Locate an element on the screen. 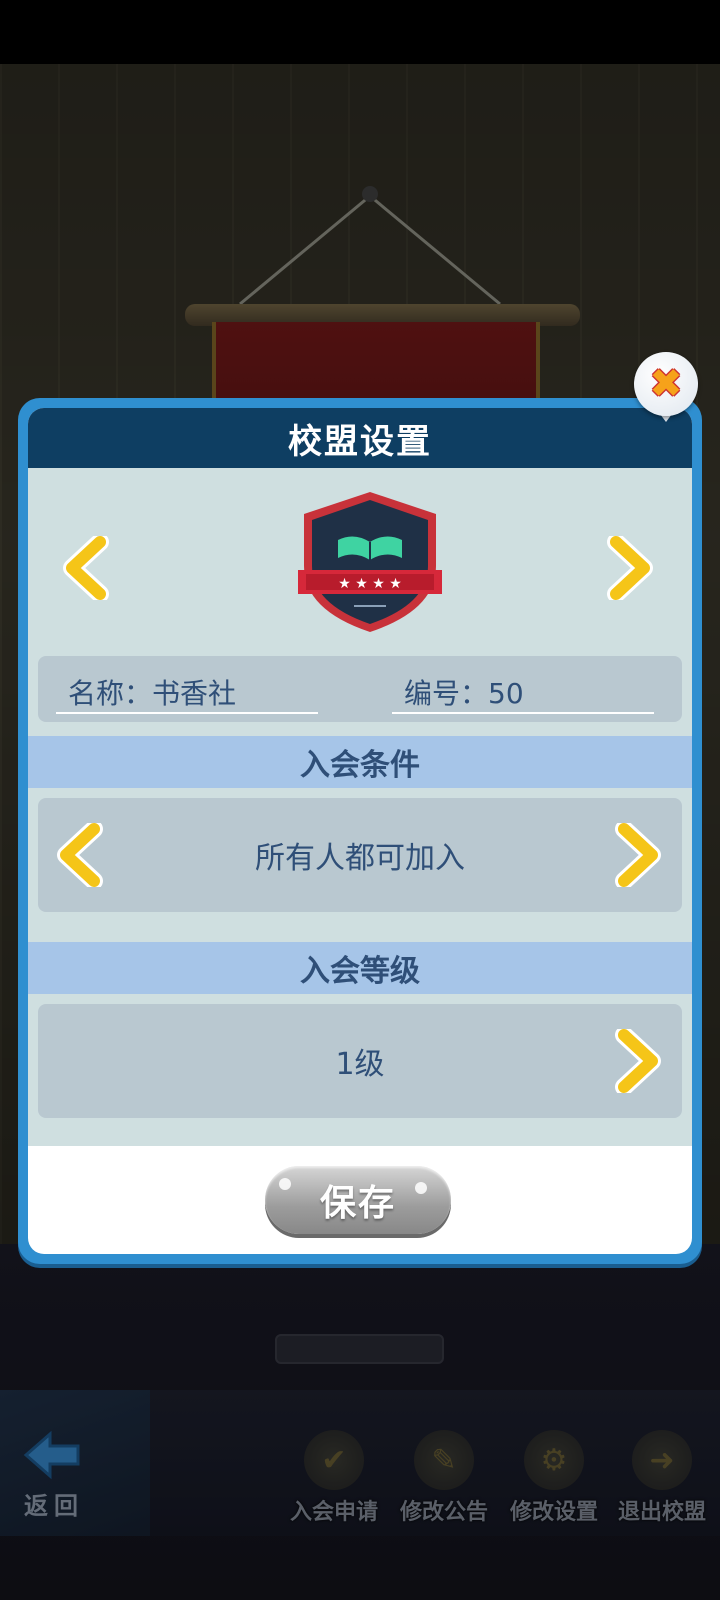 The image size is (720, 1600). emblem-next-button is located at coordinates (630, 568).